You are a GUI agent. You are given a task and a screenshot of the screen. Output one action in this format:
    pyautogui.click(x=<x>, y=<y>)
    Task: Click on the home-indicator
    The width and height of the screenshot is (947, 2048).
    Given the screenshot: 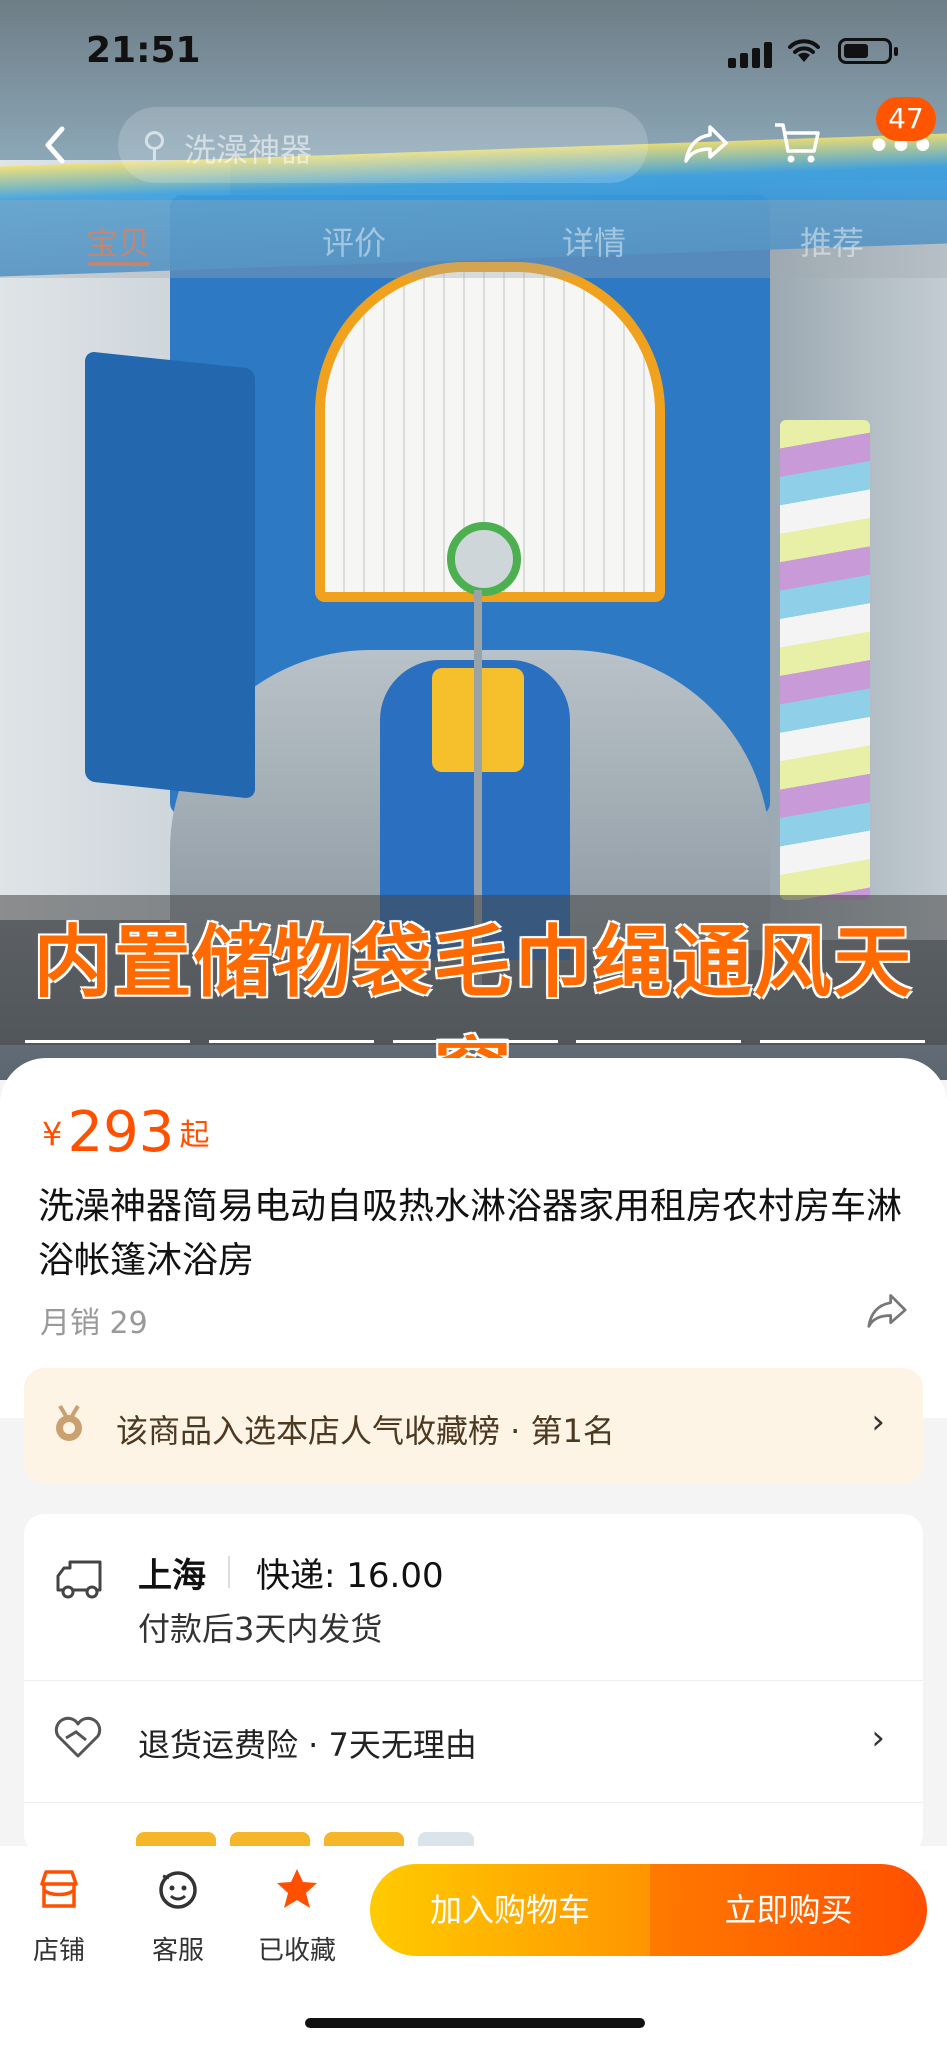 What is the action you would take?
    pyautogui.click(x=475, y=2023)
    